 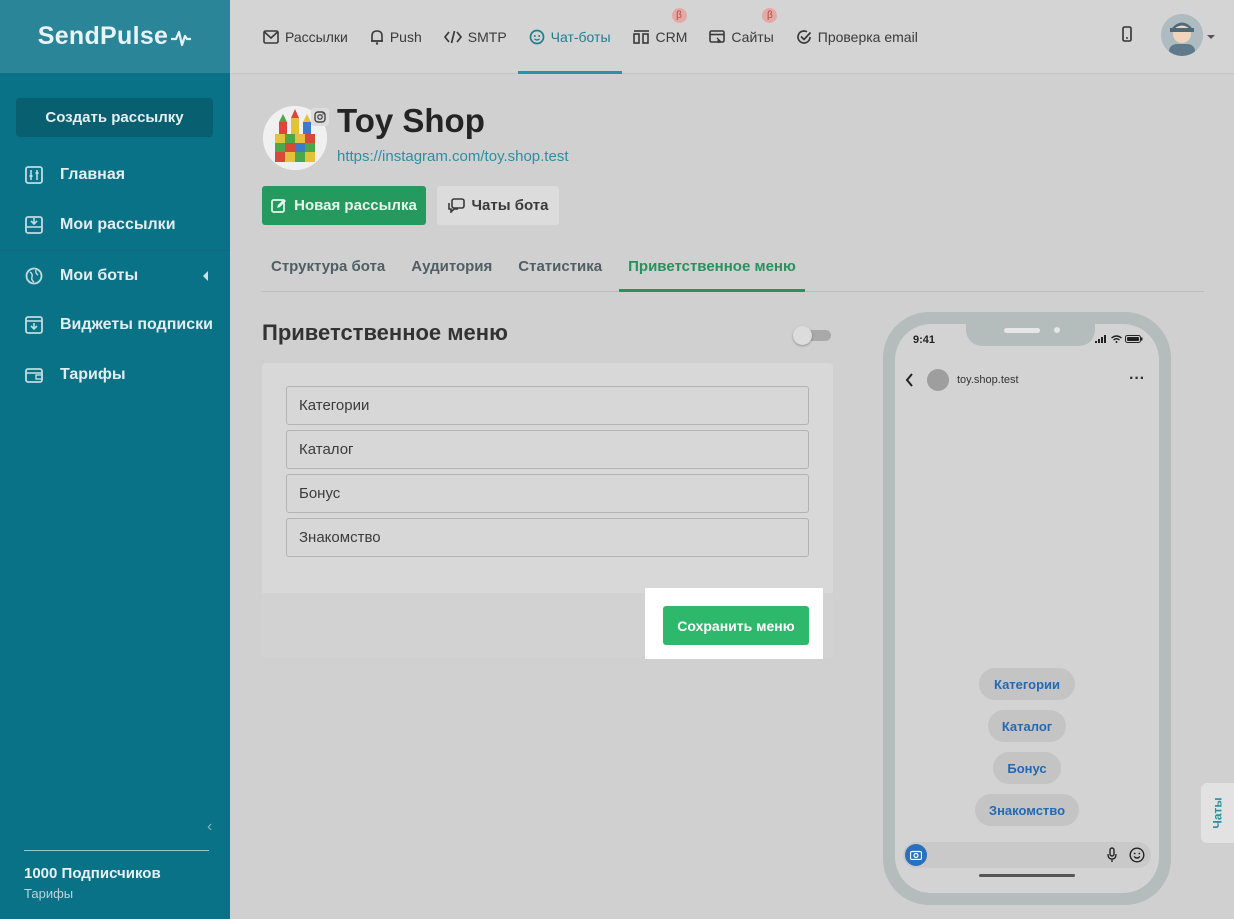 What do you see at coordinates (1022, 330) in the screenshot?
I see `speaker` at bounding box center [1022, 330].